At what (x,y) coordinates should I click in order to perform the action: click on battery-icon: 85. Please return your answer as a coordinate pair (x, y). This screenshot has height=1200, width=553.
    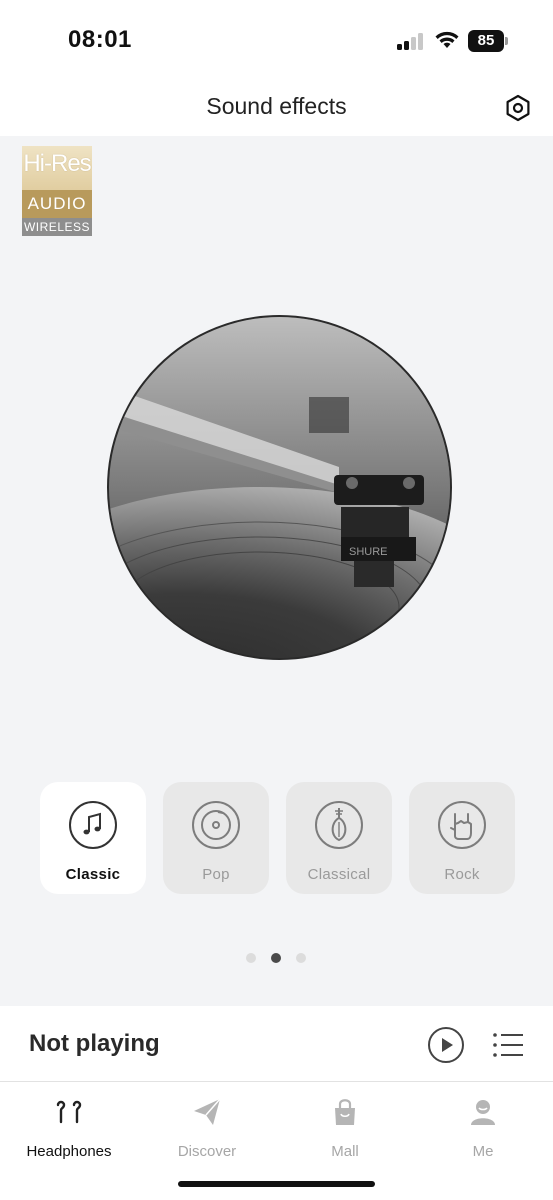
    Looking at the image, I should click on (486, 41).